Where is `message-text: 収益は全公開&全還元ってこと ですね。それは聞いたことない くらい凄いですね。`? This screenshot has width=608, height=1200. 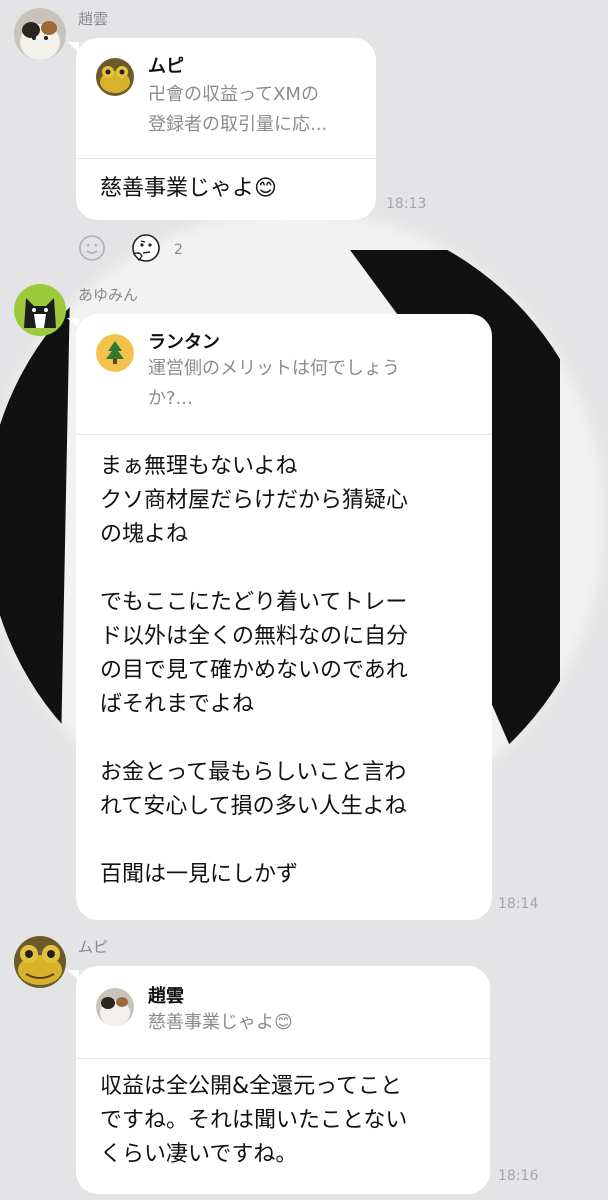
message-text: 収益は全公開&全還元ってこと ですね。それは聞いたことない くらい凄いですね。 is located at coordinates (254, 1120).